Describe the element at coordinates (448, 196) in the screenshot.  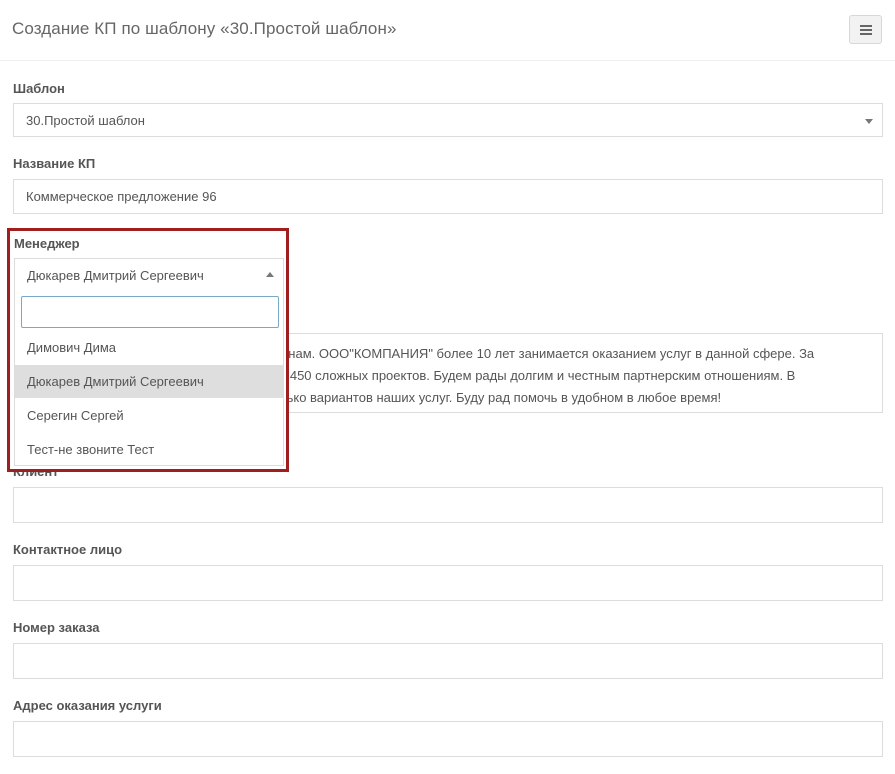
I see `name-input: Коммерческое предложение 96` at that location.